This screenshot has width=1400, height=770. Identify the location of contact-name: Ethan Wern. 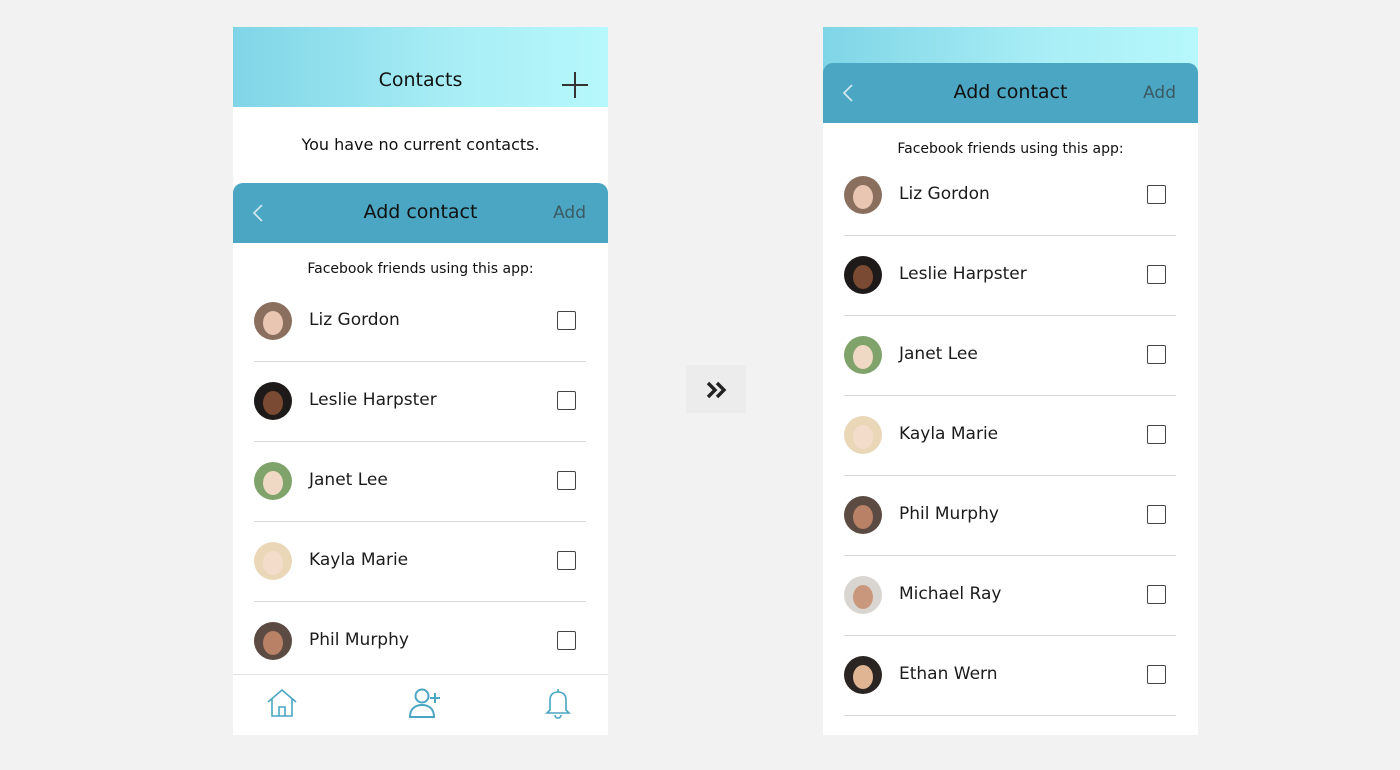
(948, 674).